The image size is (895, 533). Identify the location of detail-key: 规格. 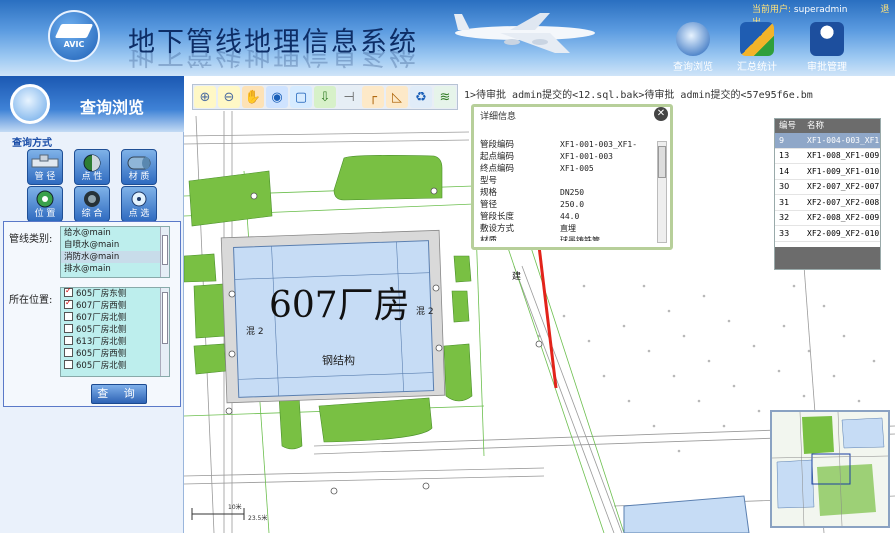
(489, 193).